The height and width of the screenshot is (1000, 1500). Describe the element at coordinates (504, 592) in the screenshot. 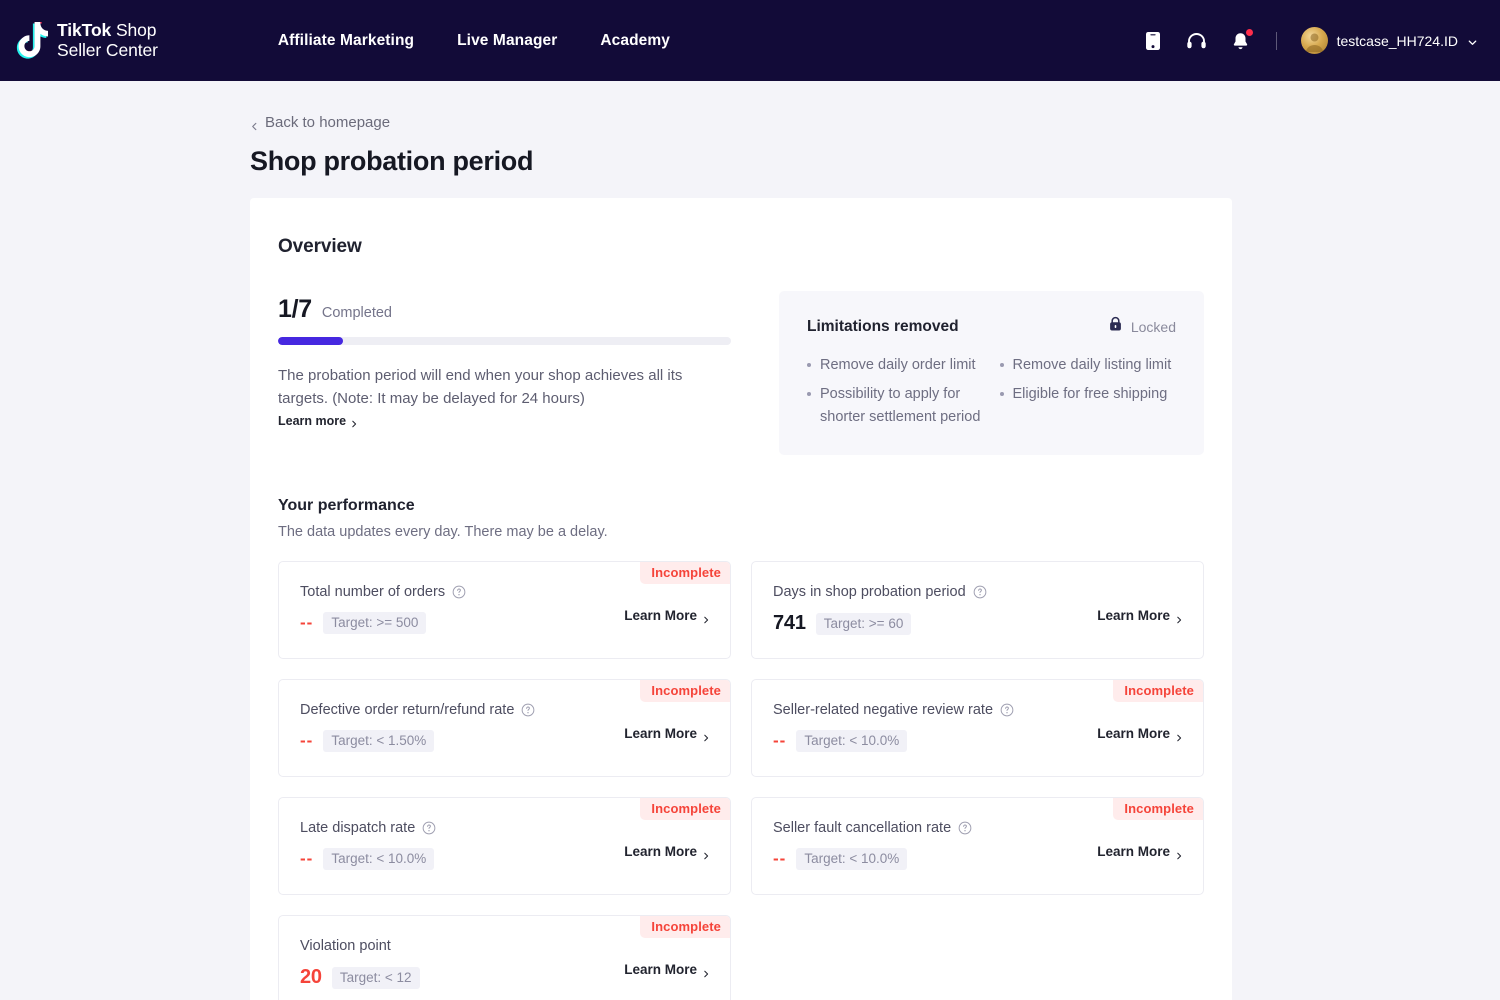

I see `metric-label-row: Total number of orders` at that location.